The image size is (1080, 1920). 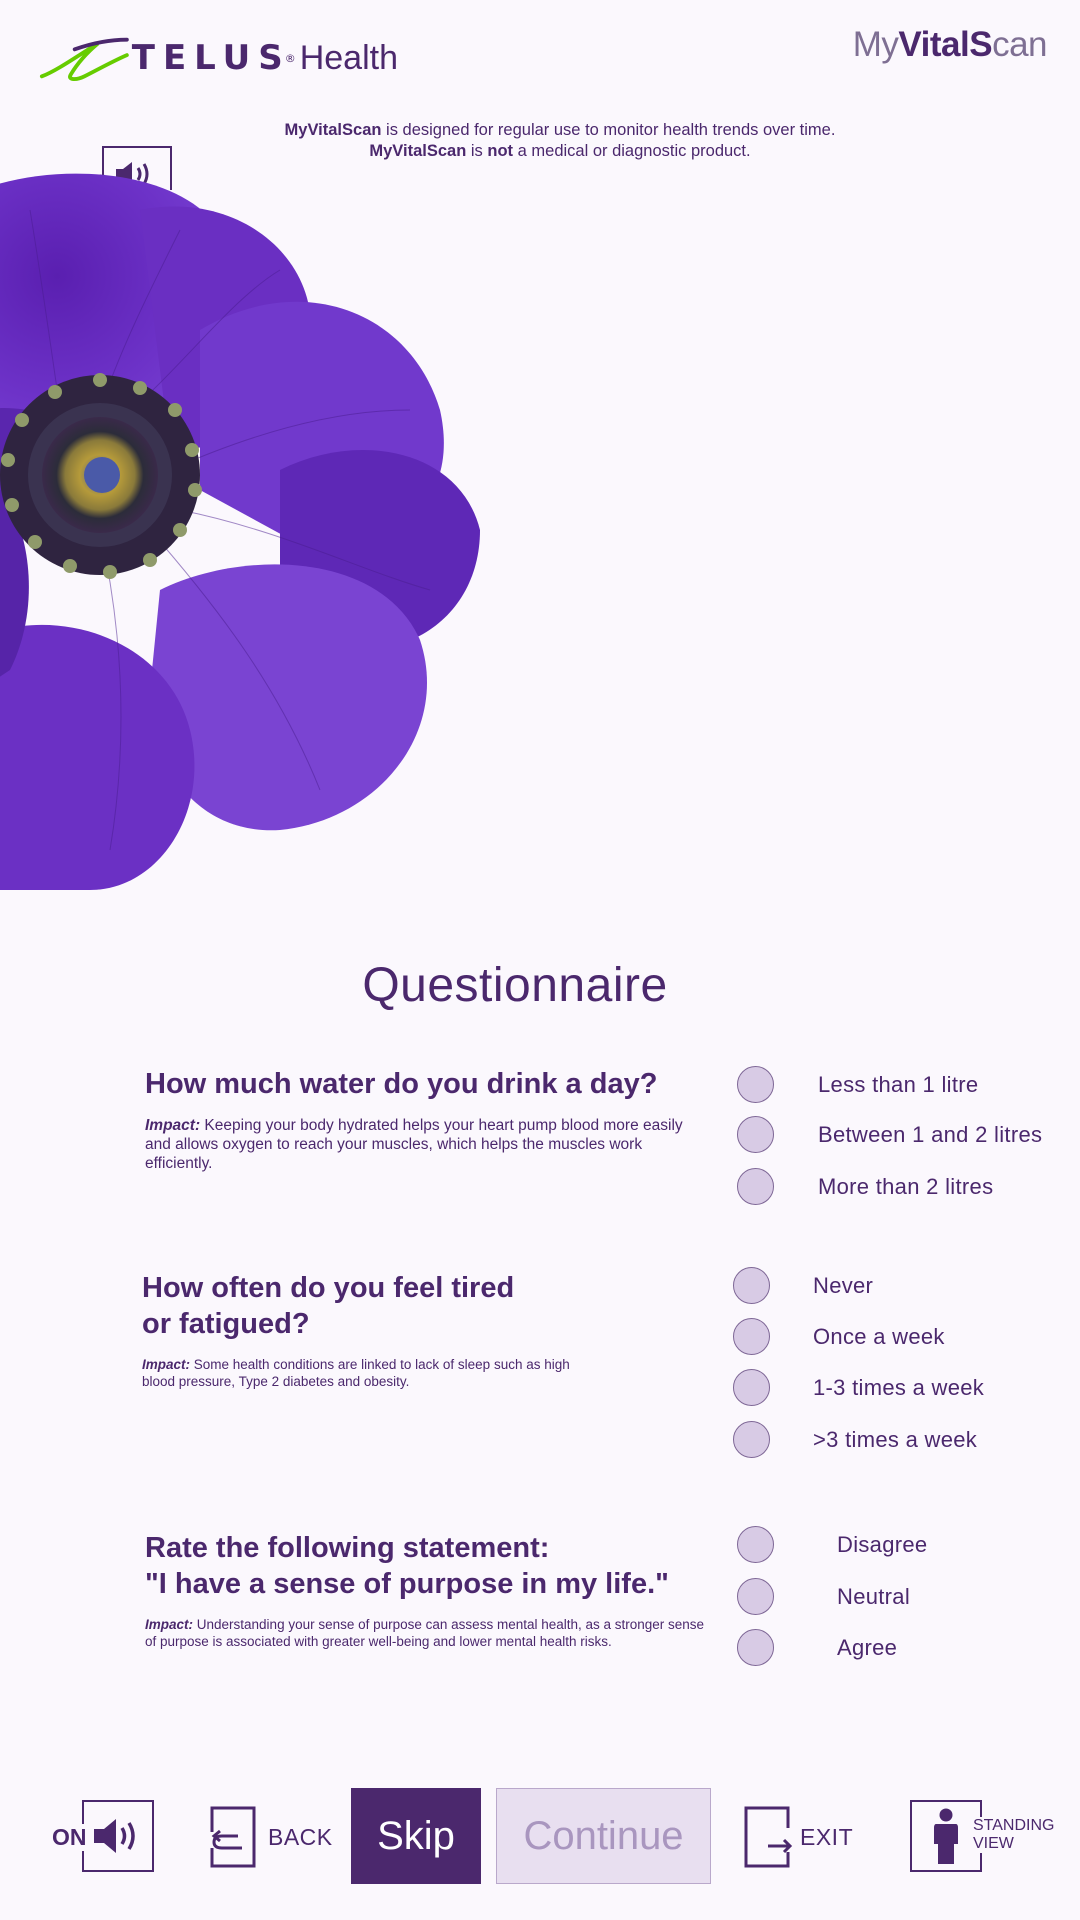 I want to click on option-label: 1-3 times a week, so click(x=899, y=1387).